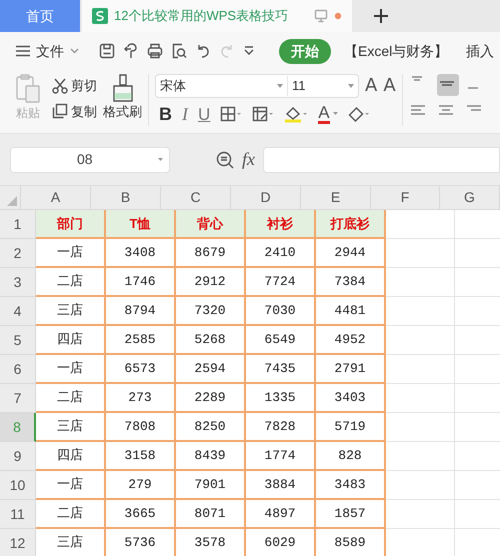 The image size is (500, 556). What do you see at coordinates (381, 16) in the screenshot?
I see `plus-icon` at bounding box center [381, 16].